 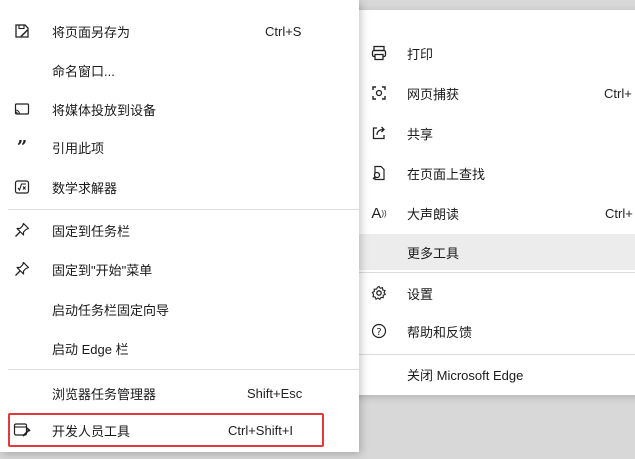 What do you see at coordinates (85, 188) in the screenshot?
I see `menu-item-label: 数学求解器` at bounding box center [85, 188].